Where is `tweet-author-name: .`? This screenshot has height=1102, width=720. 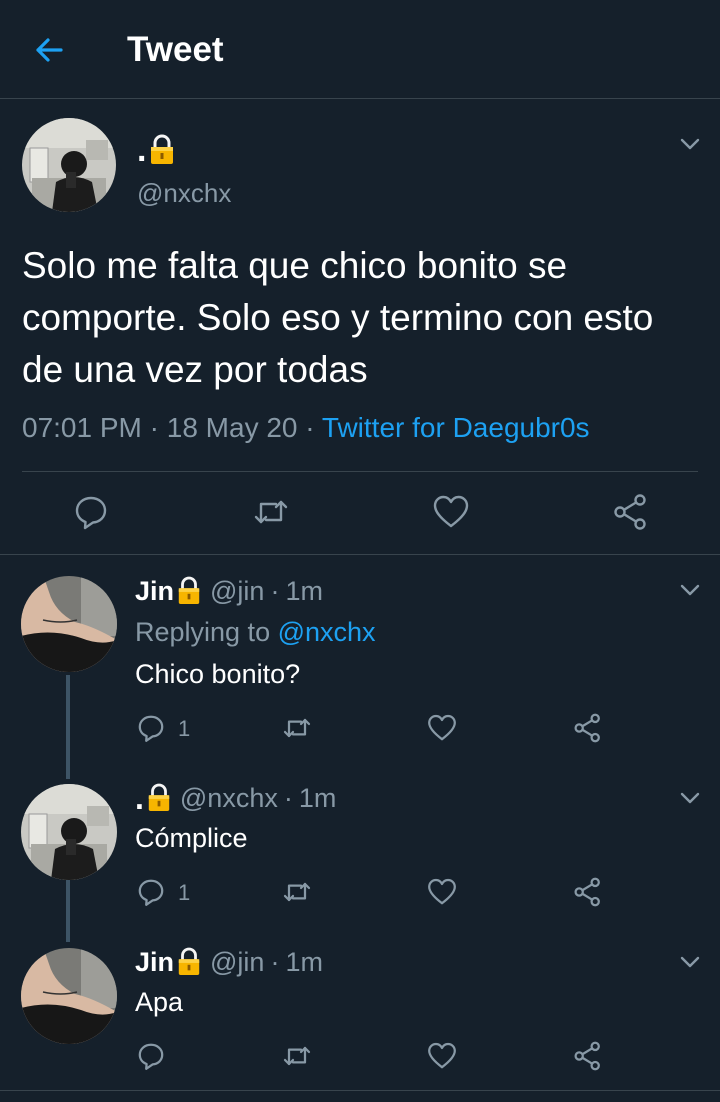
tweet-author-name: . is located at coordinates (156, 150).